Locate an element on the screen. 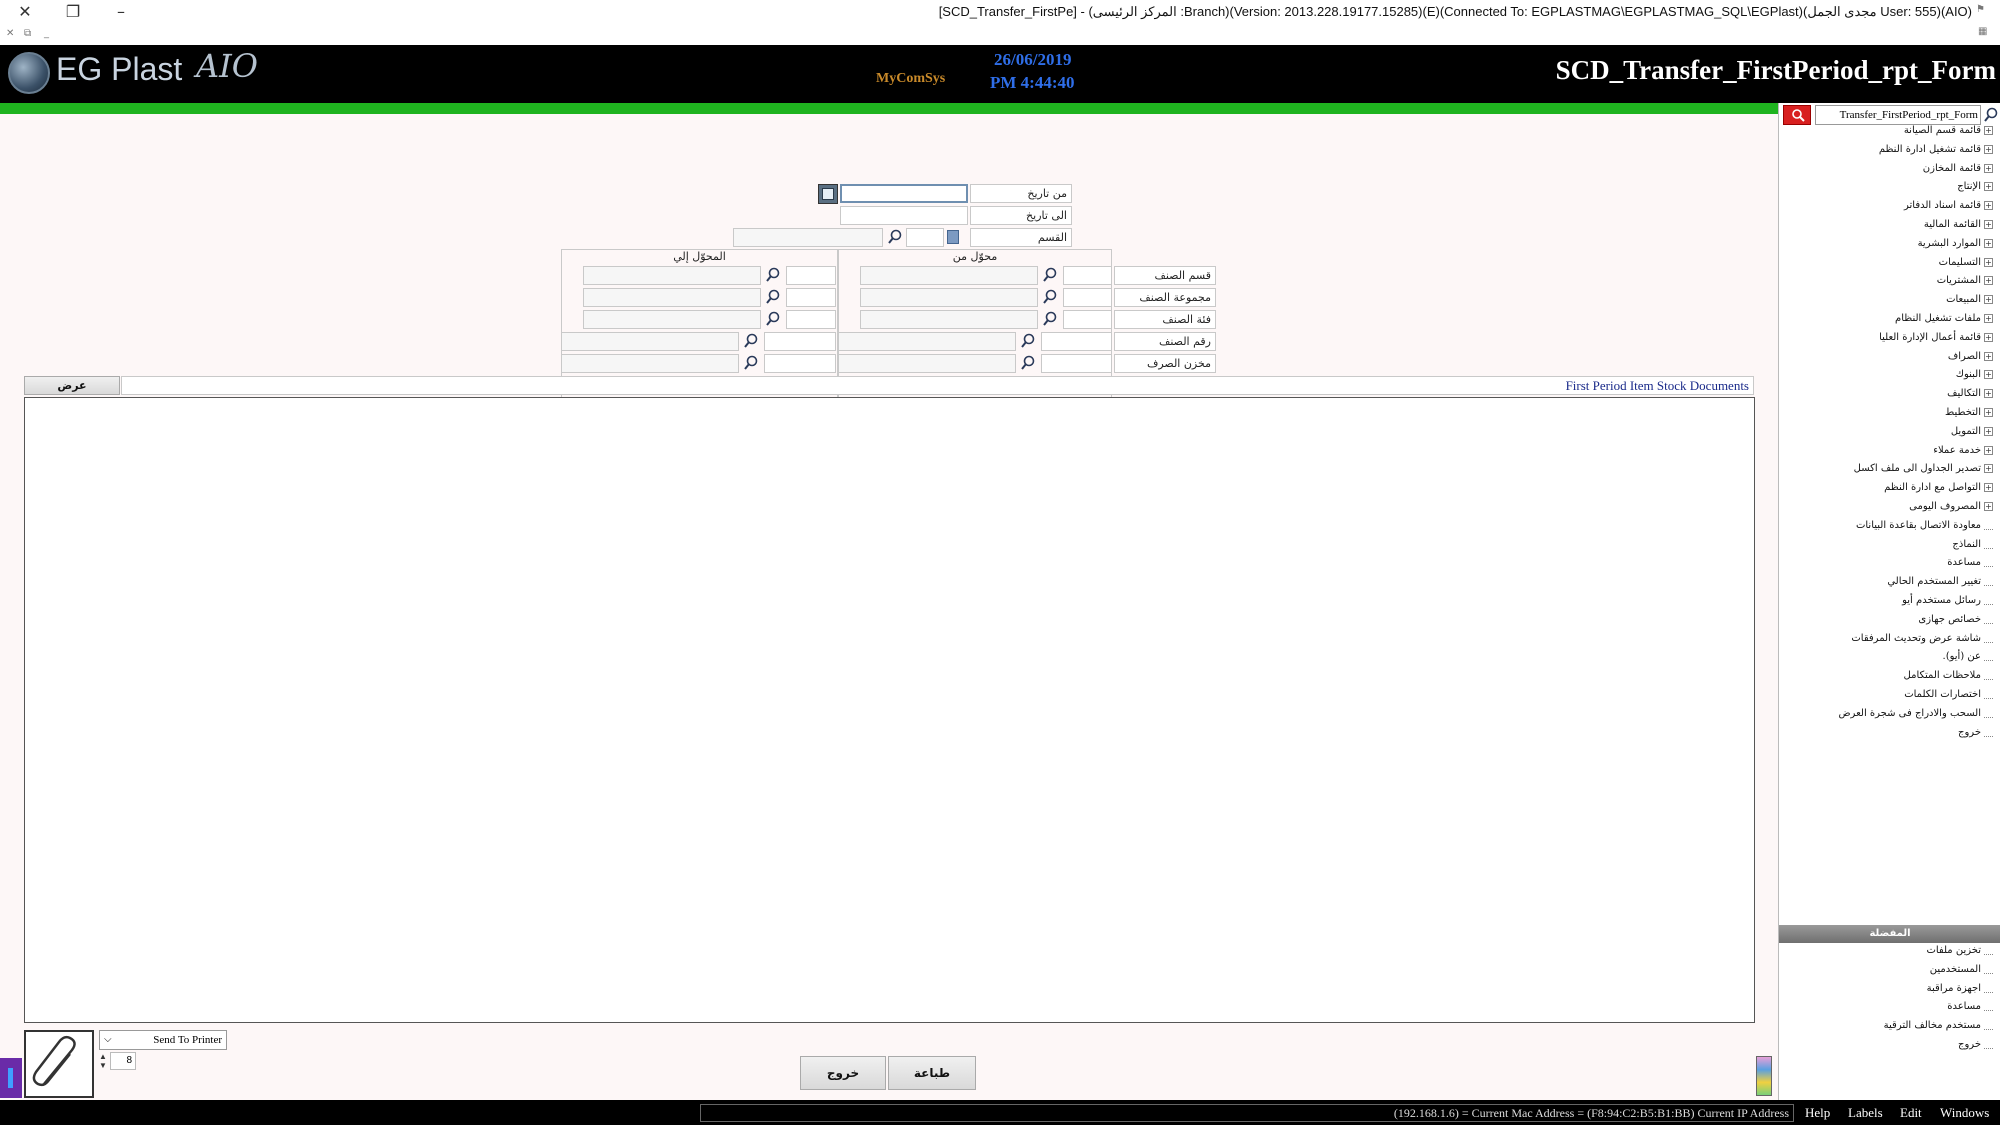  sidebar-tree-item: + الصراف is located at coordinates (1970, 356).